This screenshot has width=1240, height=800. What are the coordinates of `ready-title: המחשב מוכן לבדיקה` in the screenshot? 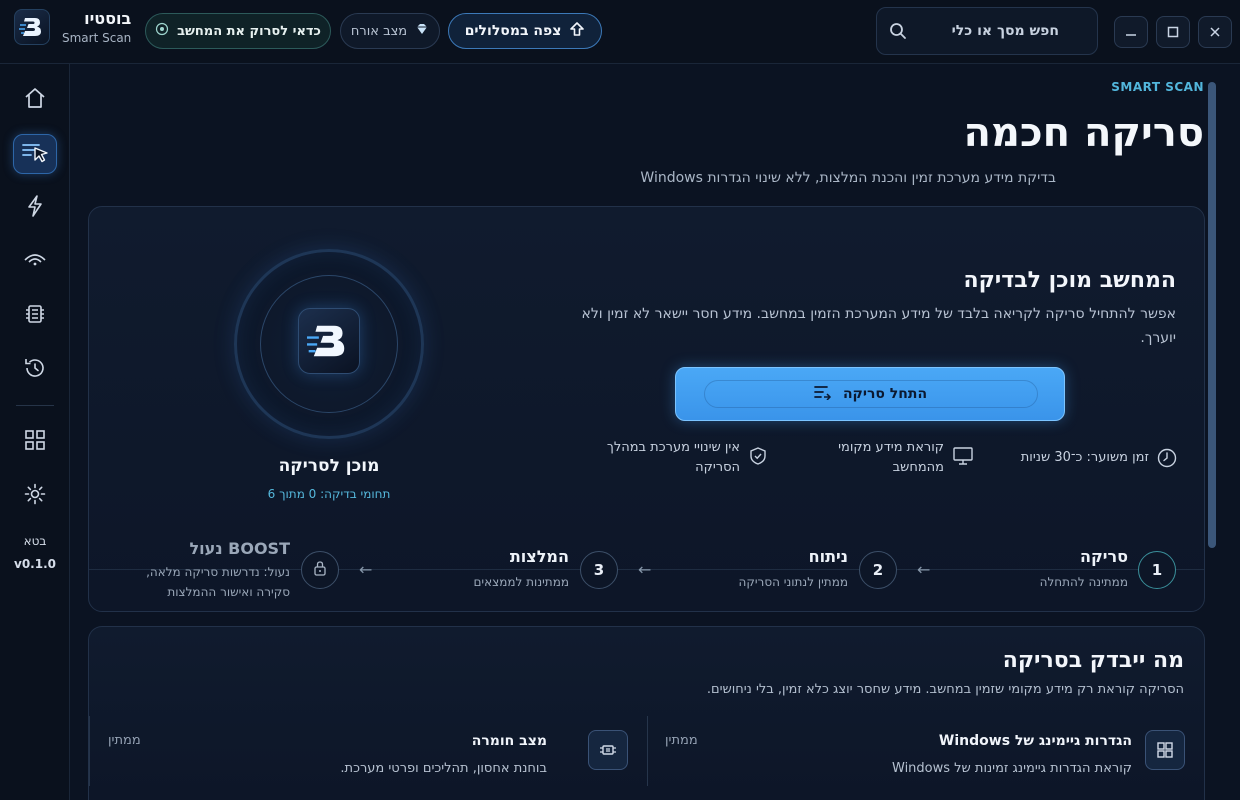 It's located at (1069, 280).